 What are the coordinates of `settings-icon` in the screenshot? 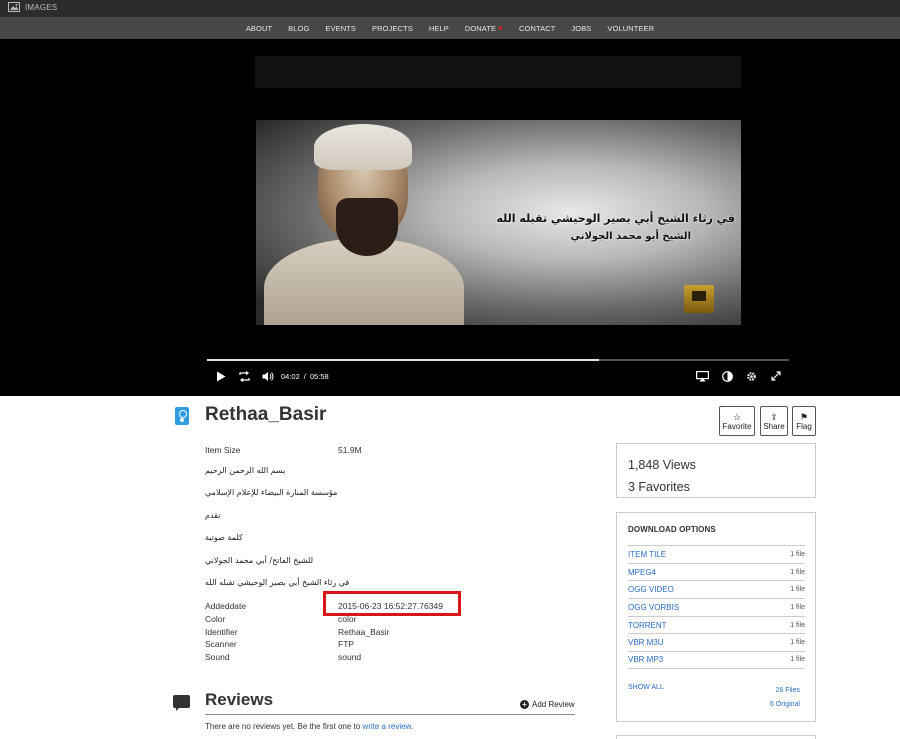 It's located at (751, 376).